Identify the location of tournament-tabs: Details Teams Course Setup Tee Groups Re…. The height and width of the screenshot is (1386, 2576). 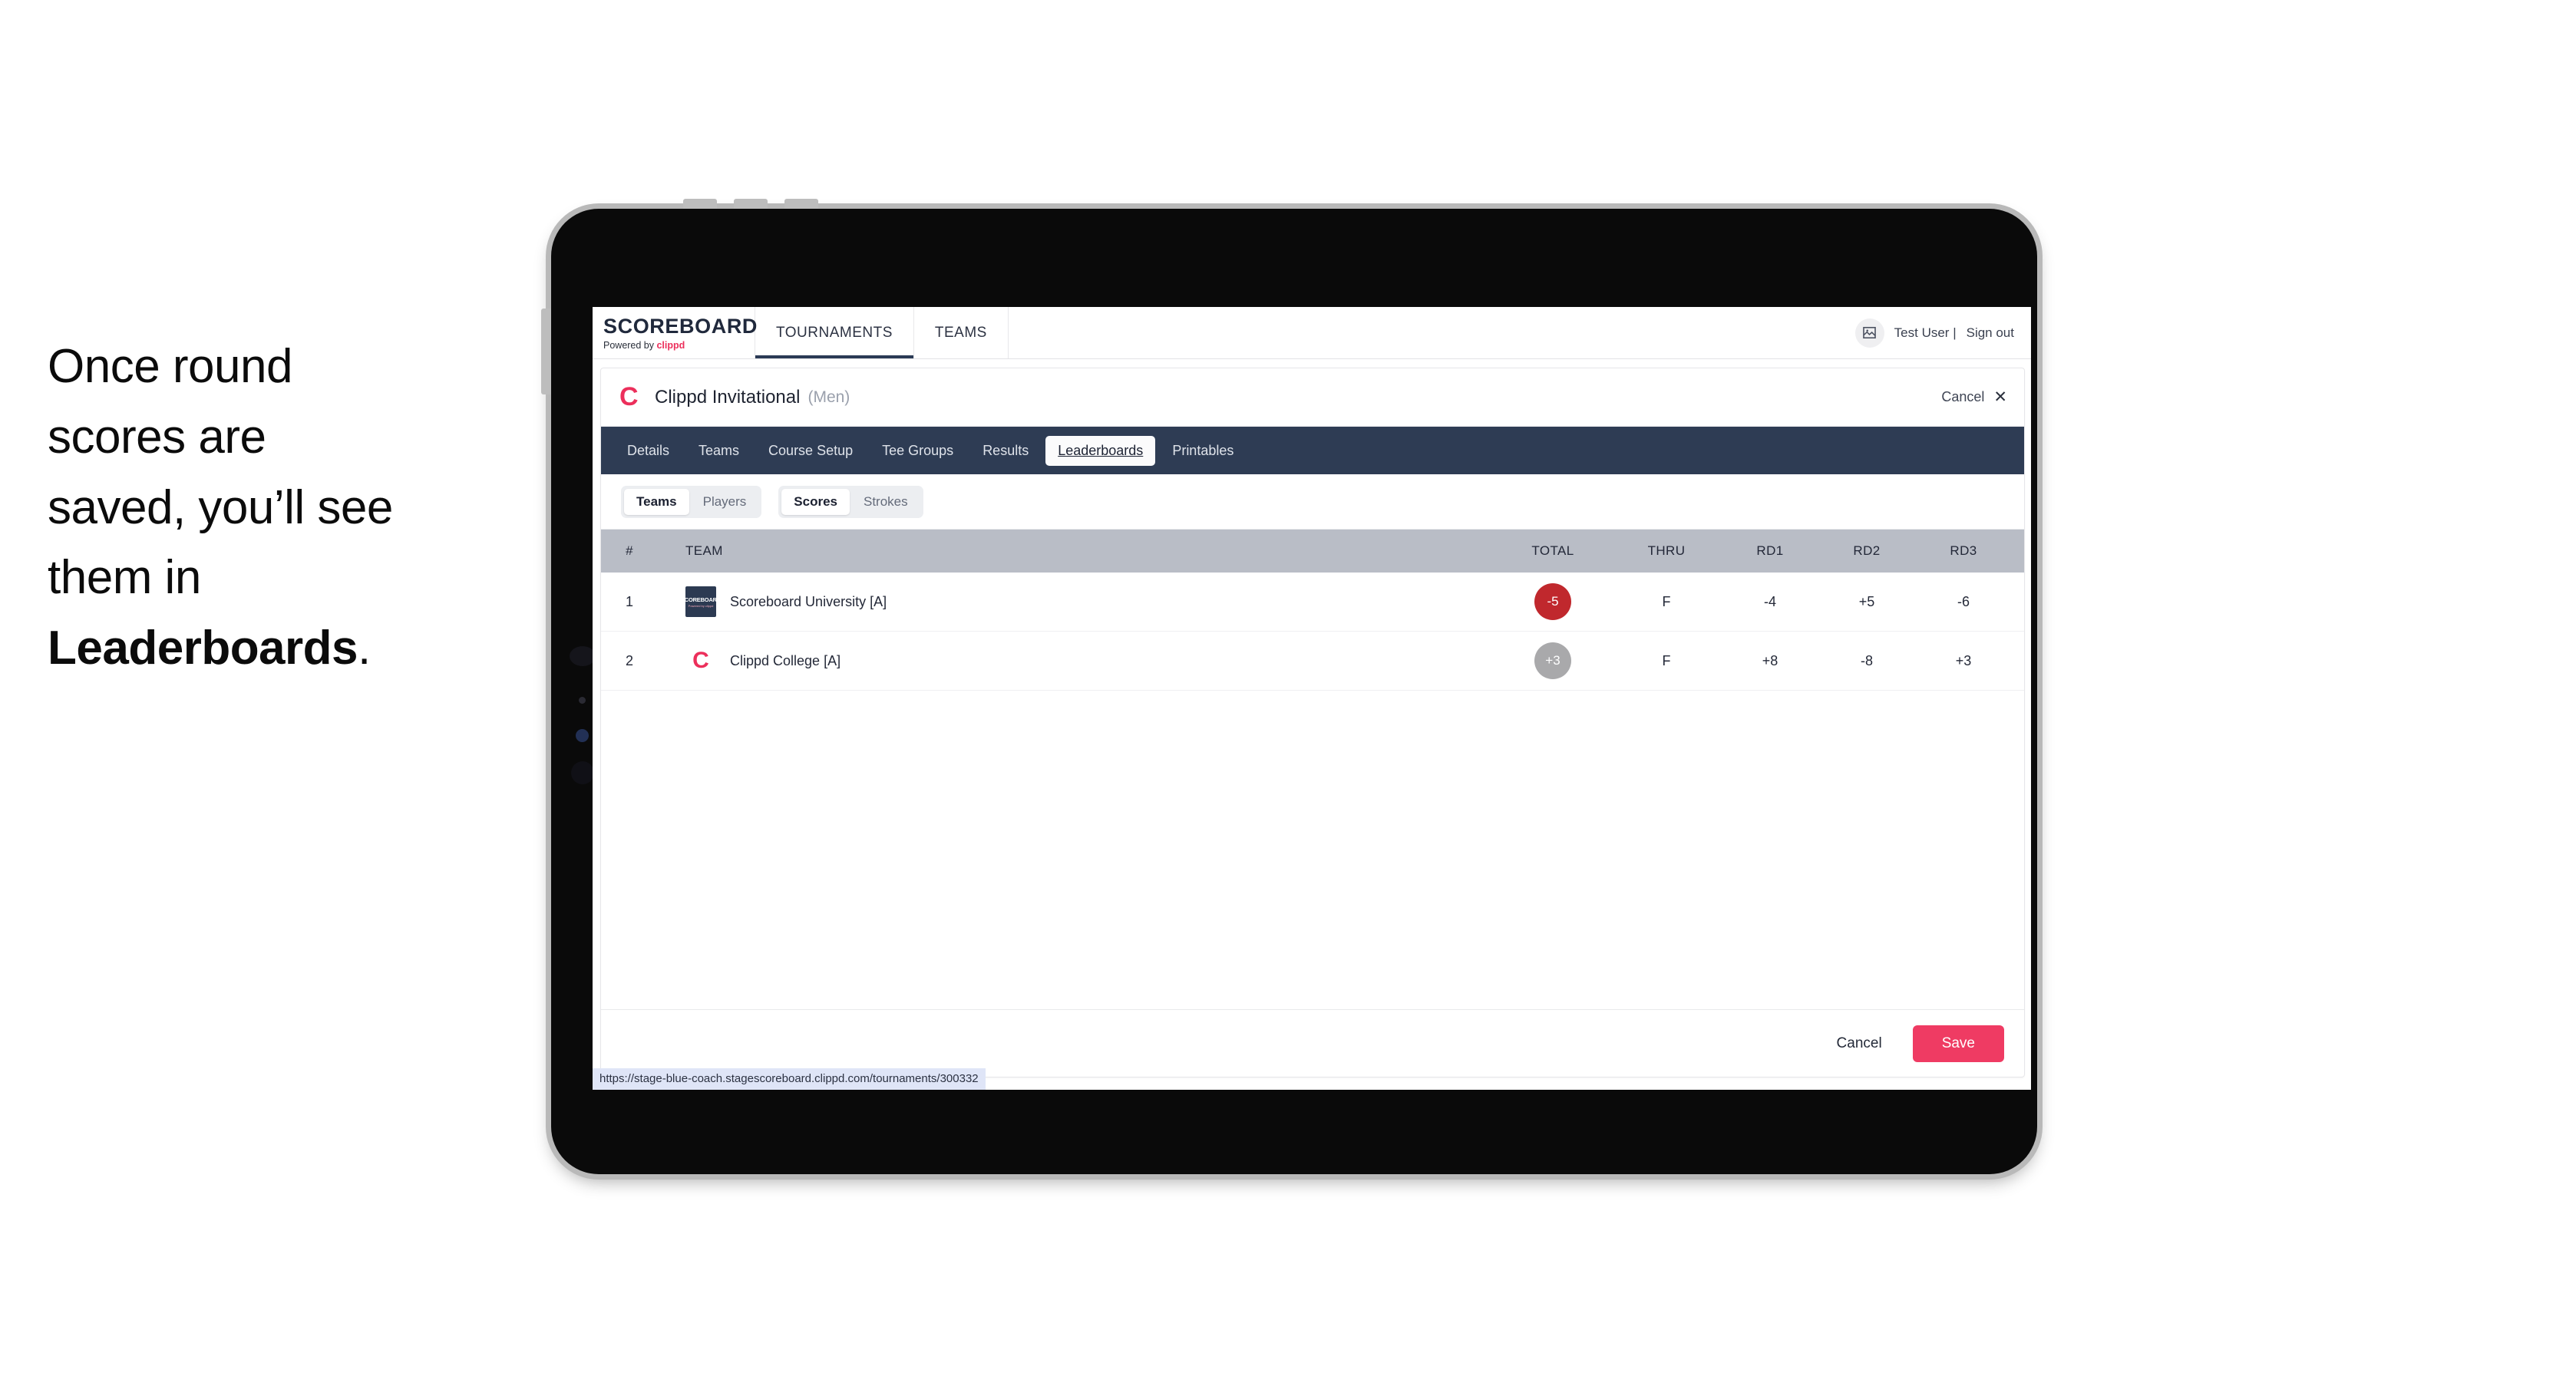
(1312, 450).